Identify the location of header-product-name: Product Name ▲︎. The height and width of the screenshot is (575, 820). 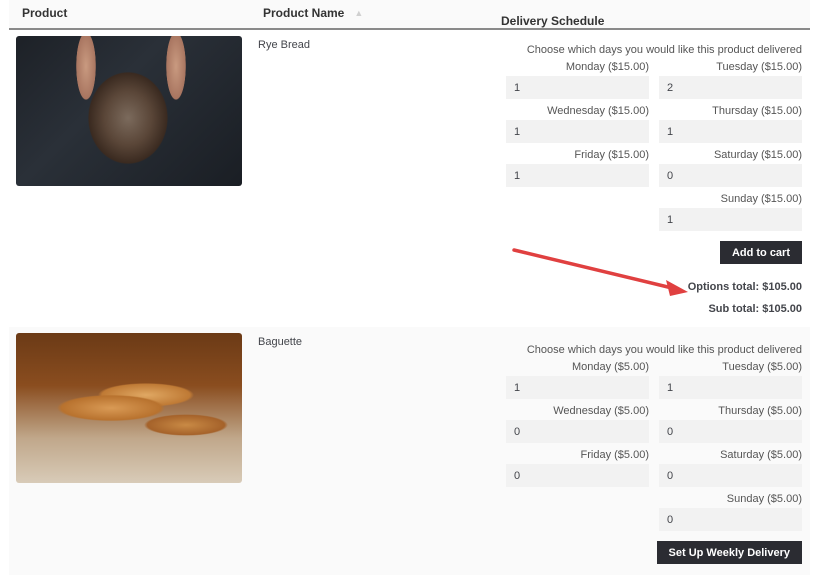
(313, 13).